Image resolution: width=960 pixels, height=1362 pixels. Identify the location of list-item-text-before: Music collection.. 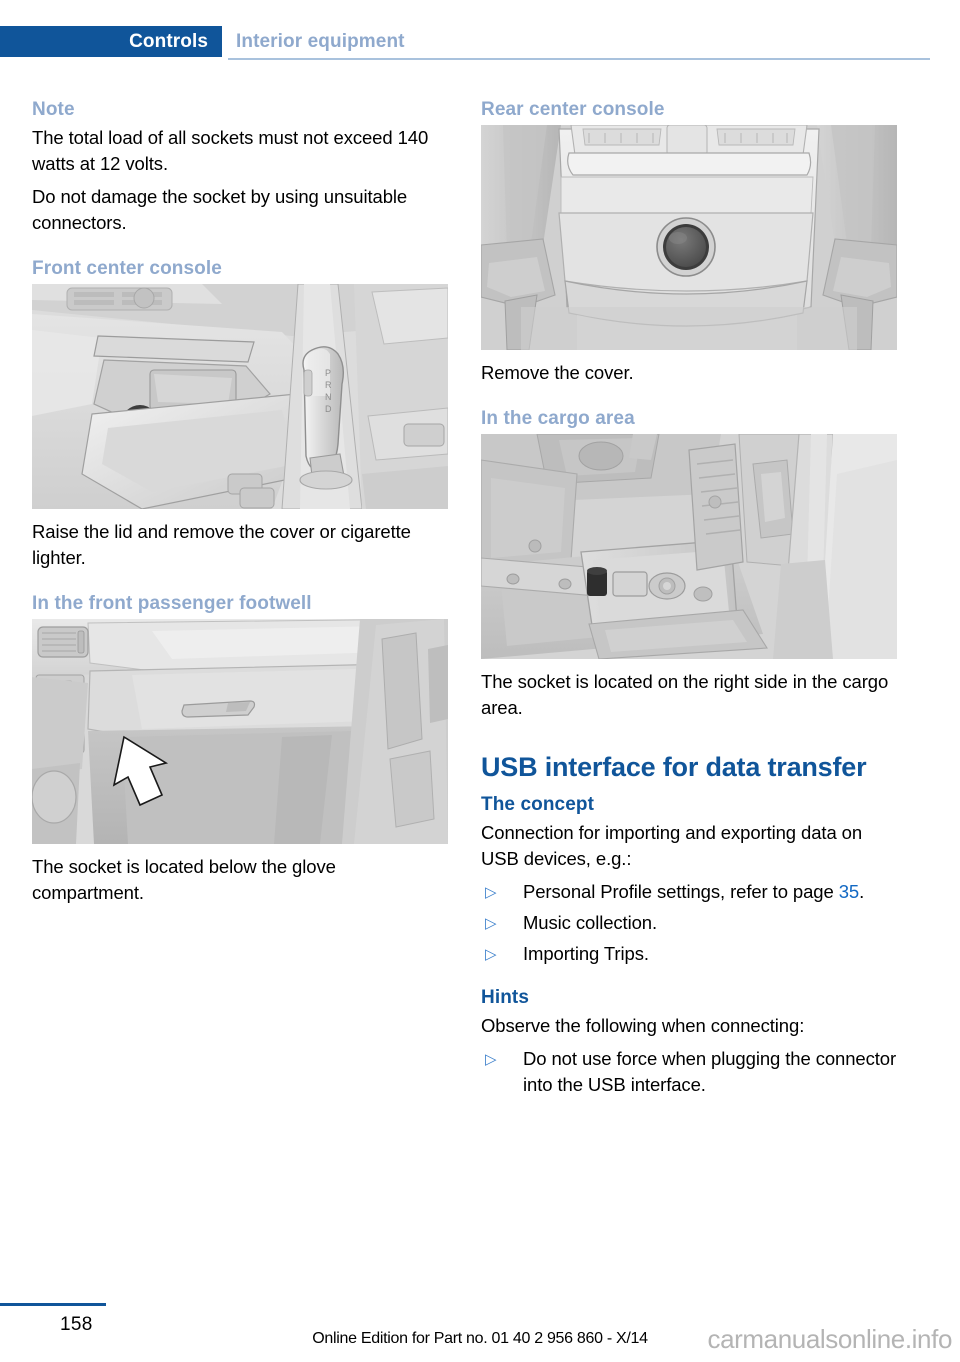
(590, 922).